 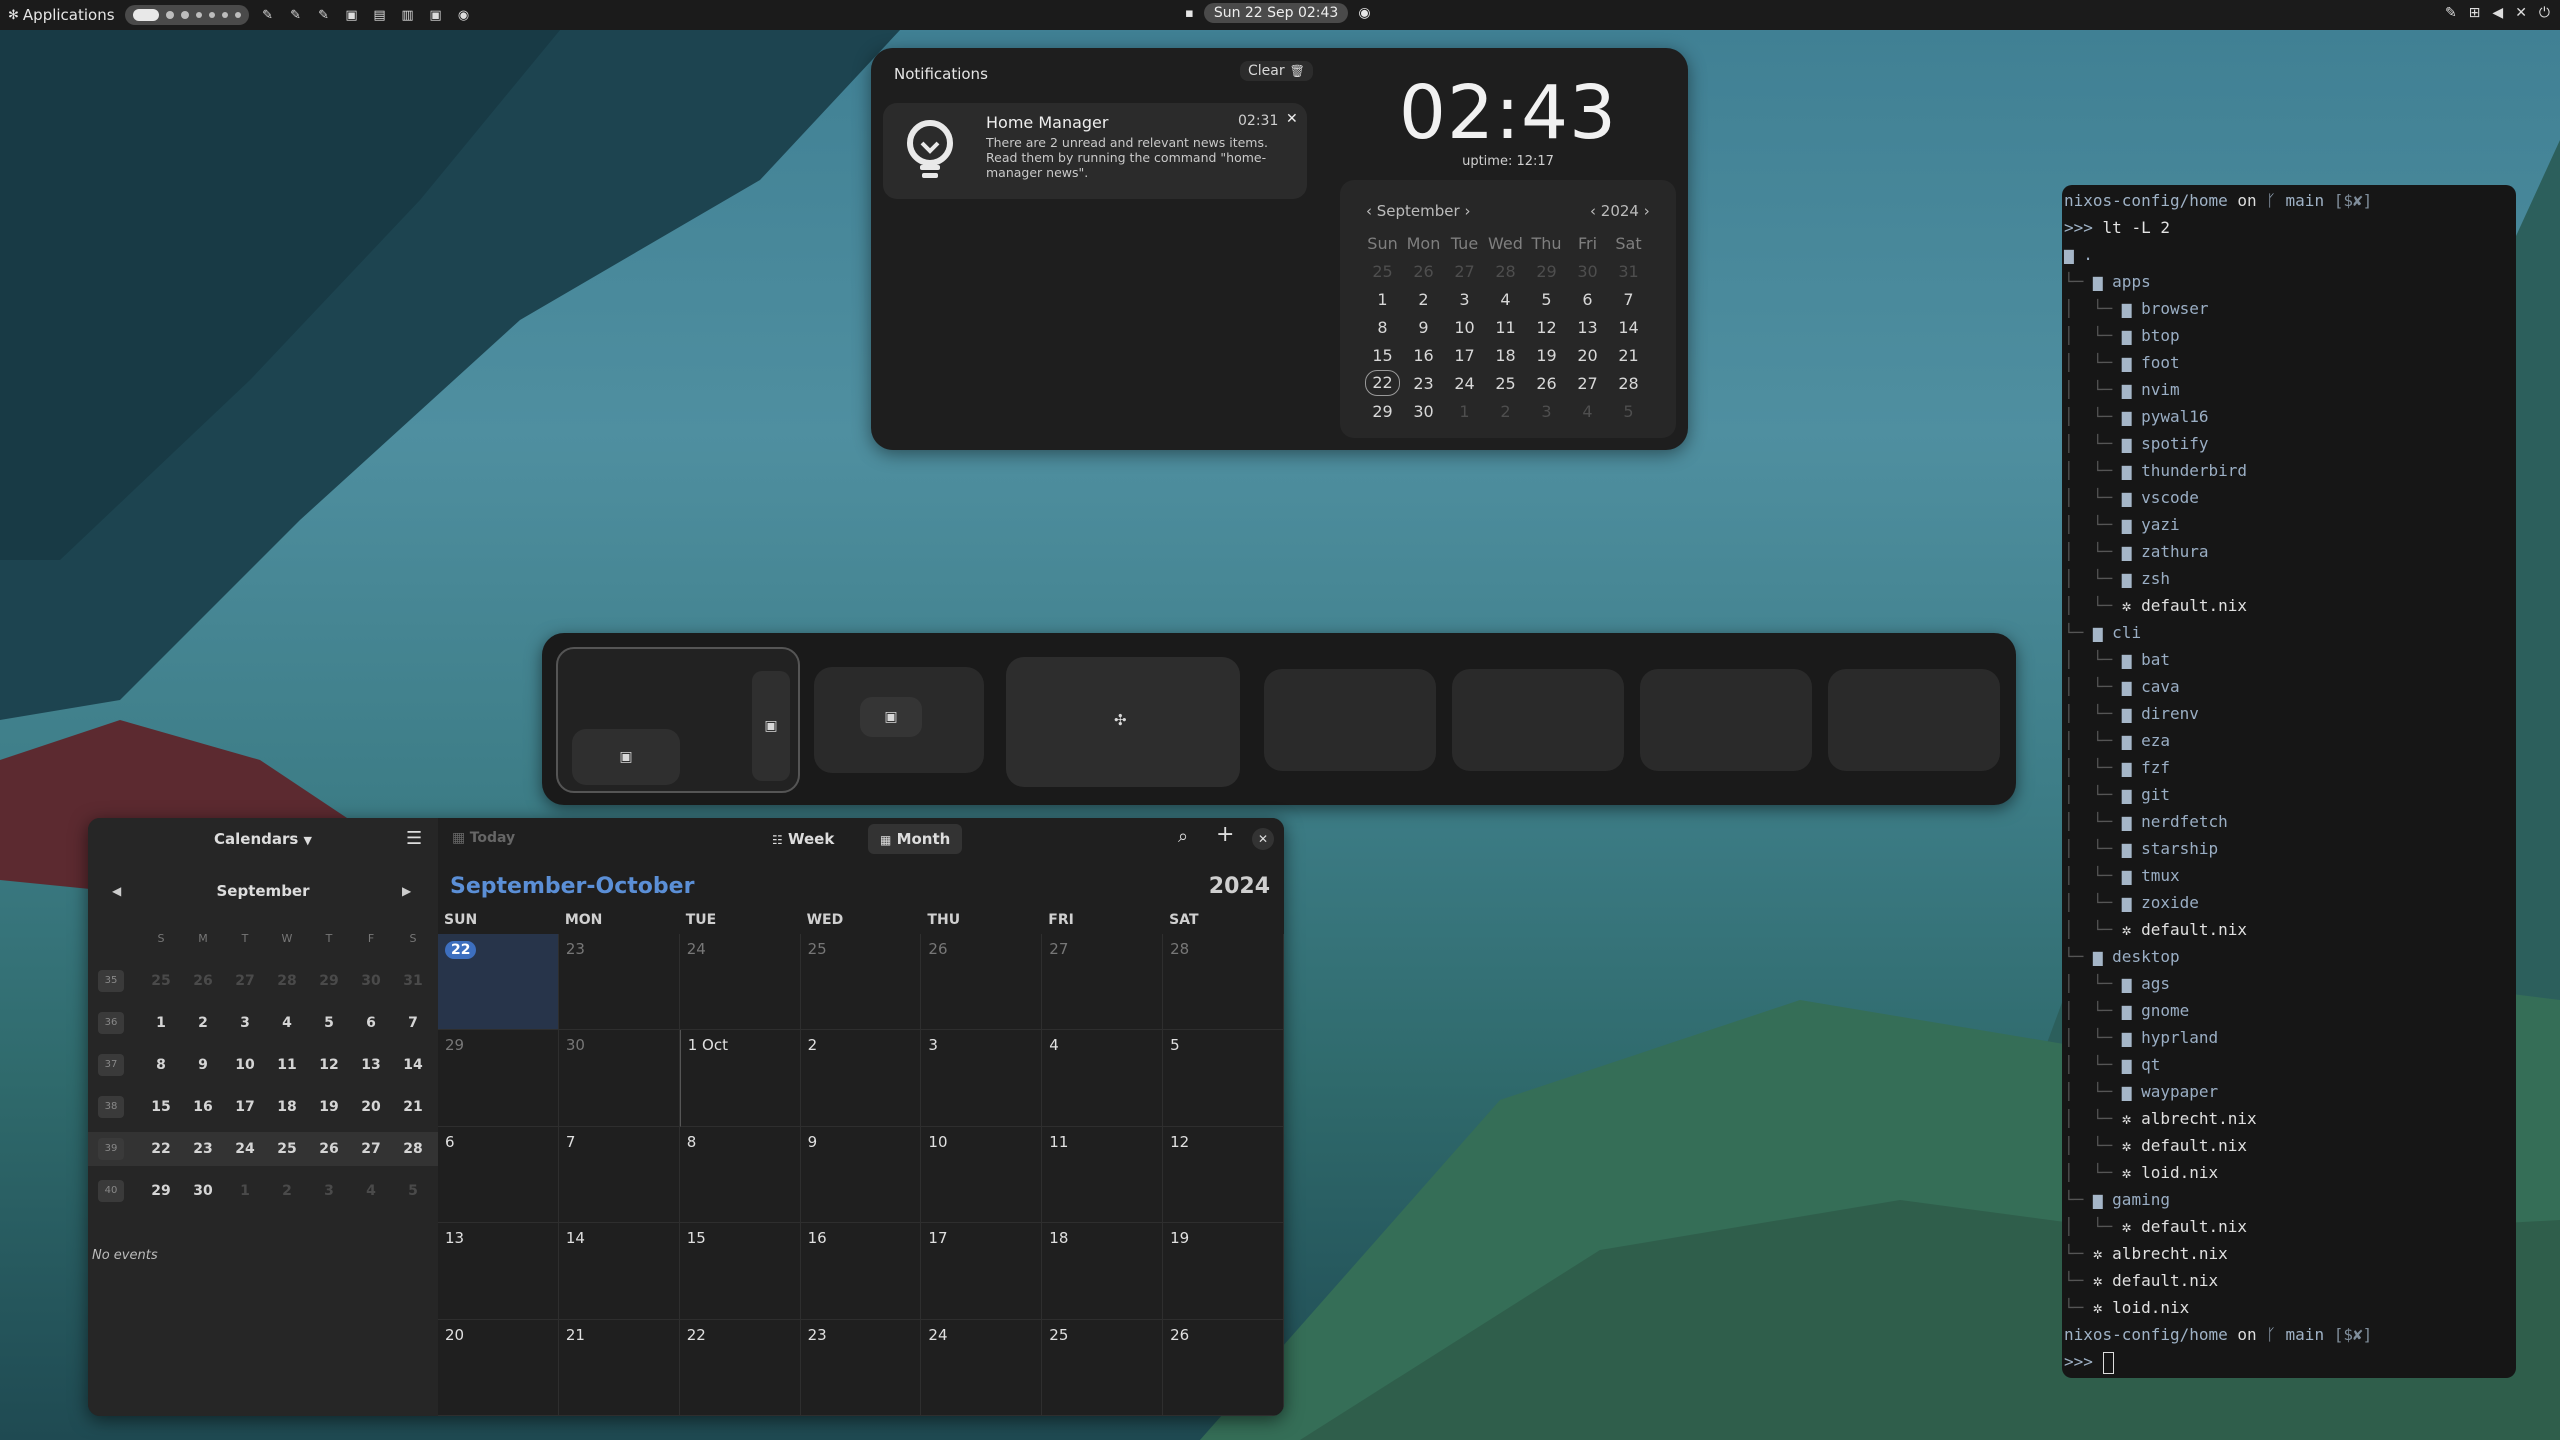 What do you see at coordinates (1647, 211) in the screenshot?
I see `chevron-right-icon: ›` at bounding box center [1647, 211].